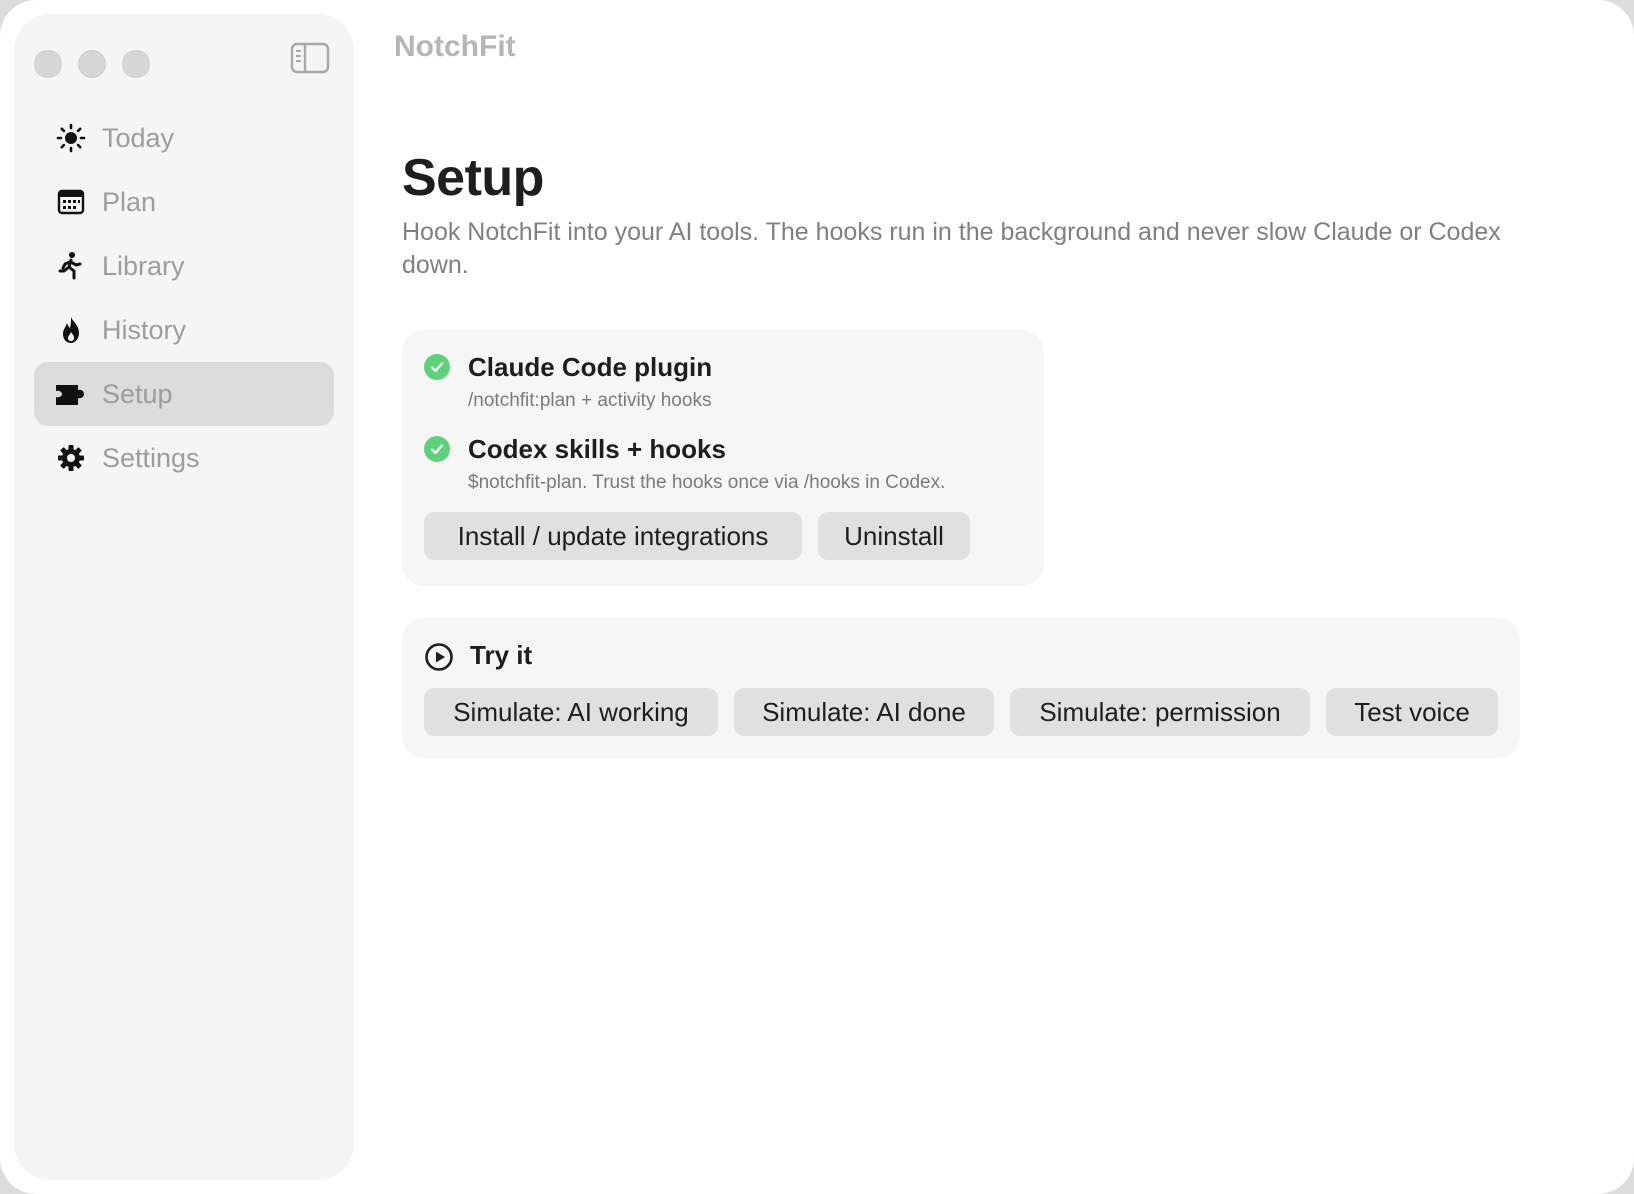 This screenshot has width=1634, height=1194. I want to click on simulate-permission-button: Simulate: permission, so click(1160, 712).